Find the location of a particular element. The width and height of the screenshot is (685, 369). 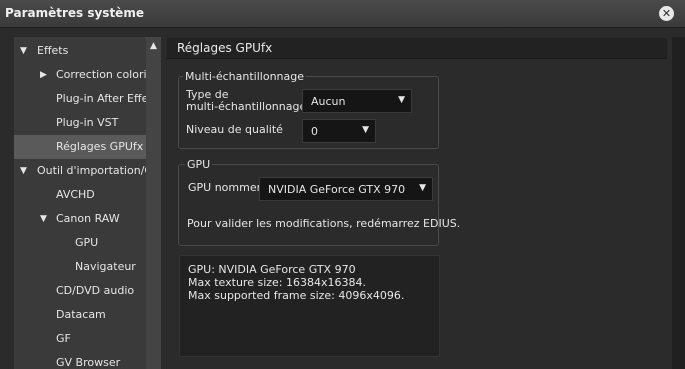

tree-item-cd-dvd-audio: CD/DVD audio is located at coordinates (80, 291).